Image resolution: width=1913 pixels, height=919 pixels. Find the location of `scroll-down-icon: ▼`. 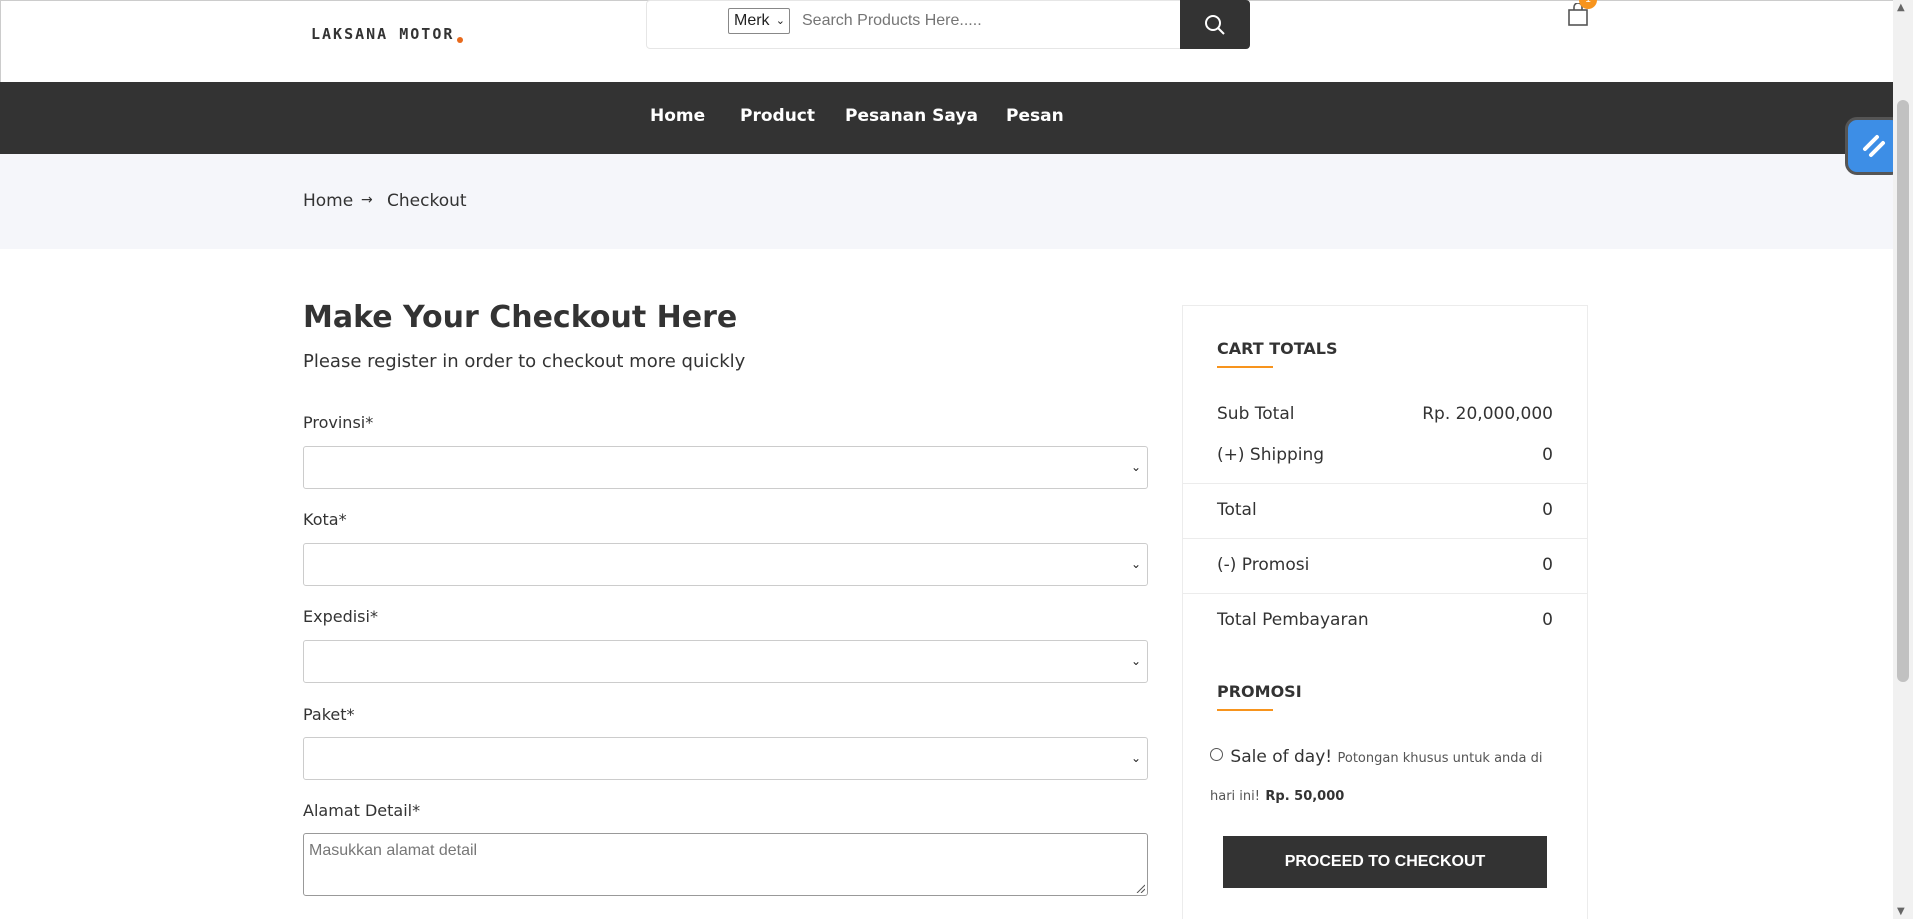

scroll-down-icon: ▼ is located at coordinates (1901, 911).